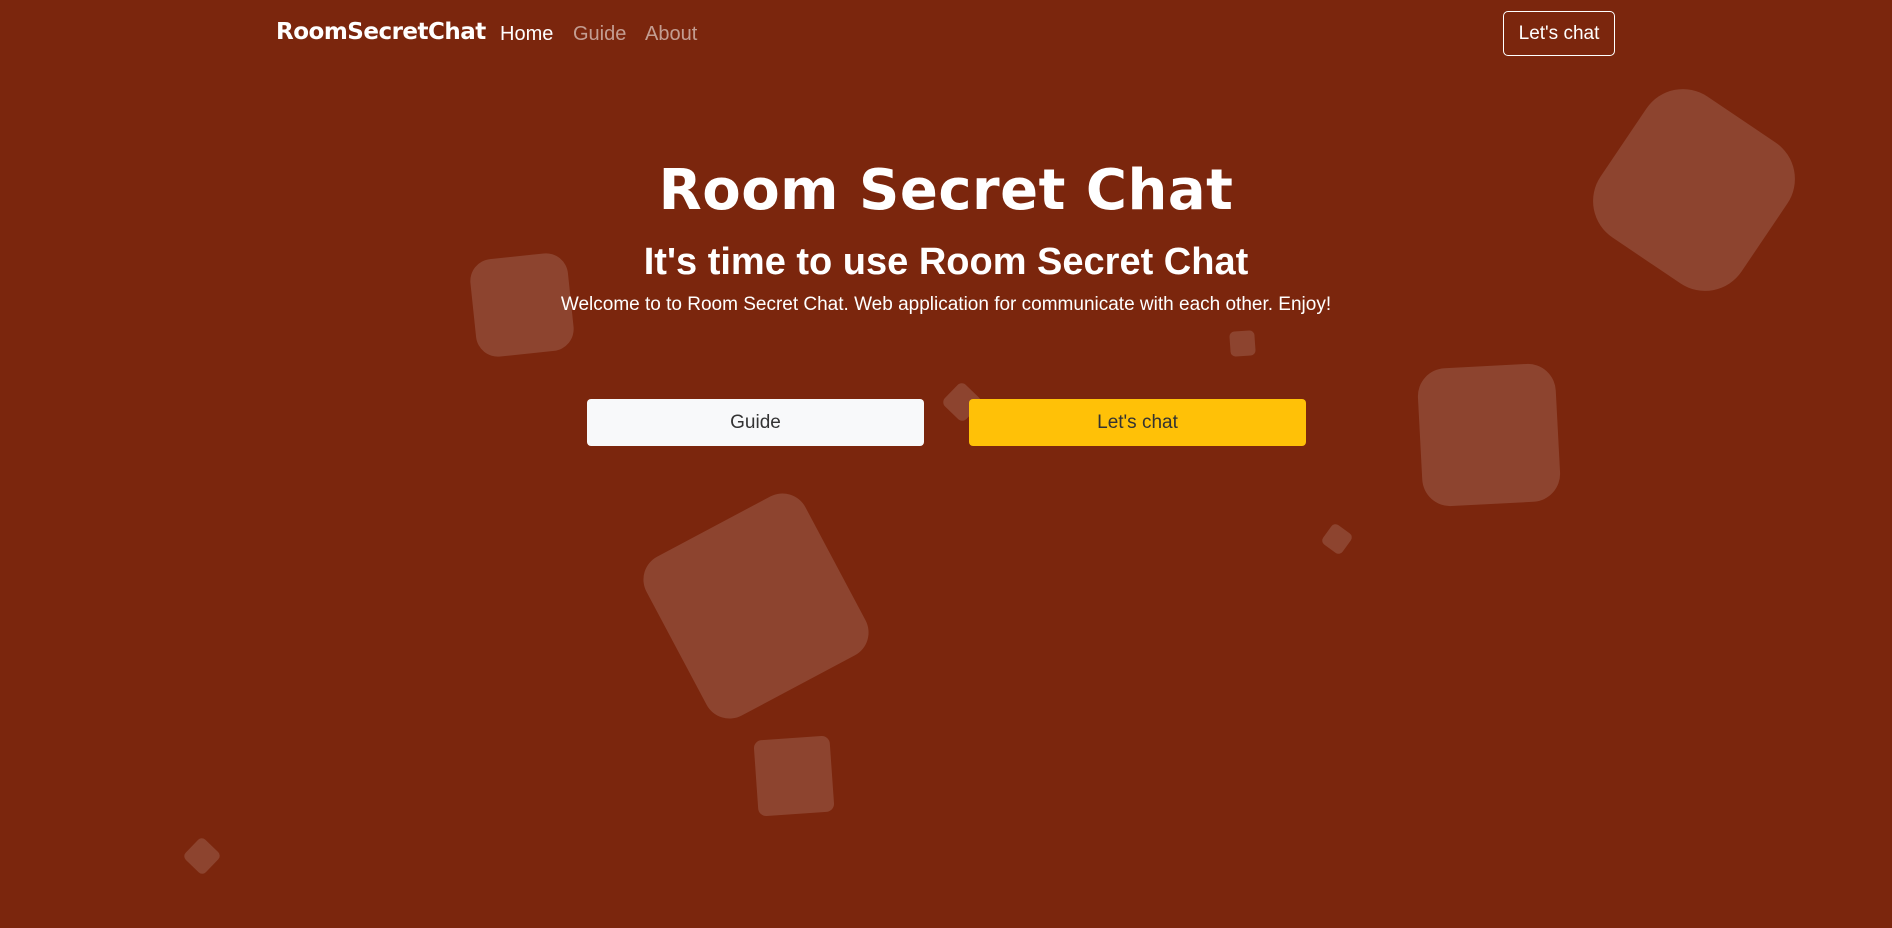  Describe the element at coordinates (599, 34) in the screenshot. I see `nav-link-guide: Guide` at that location.